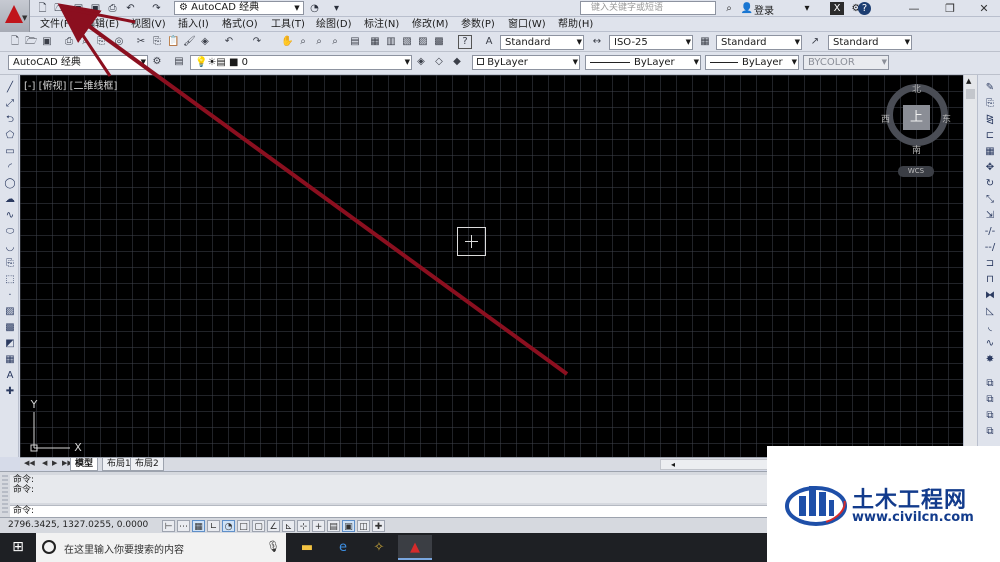 This screenshot has width=1000, height=562. What do you see at coordinates (240, 24) in the screenshot?
I see `menu-format: 格式(O)` at bounding box center [240, 24].